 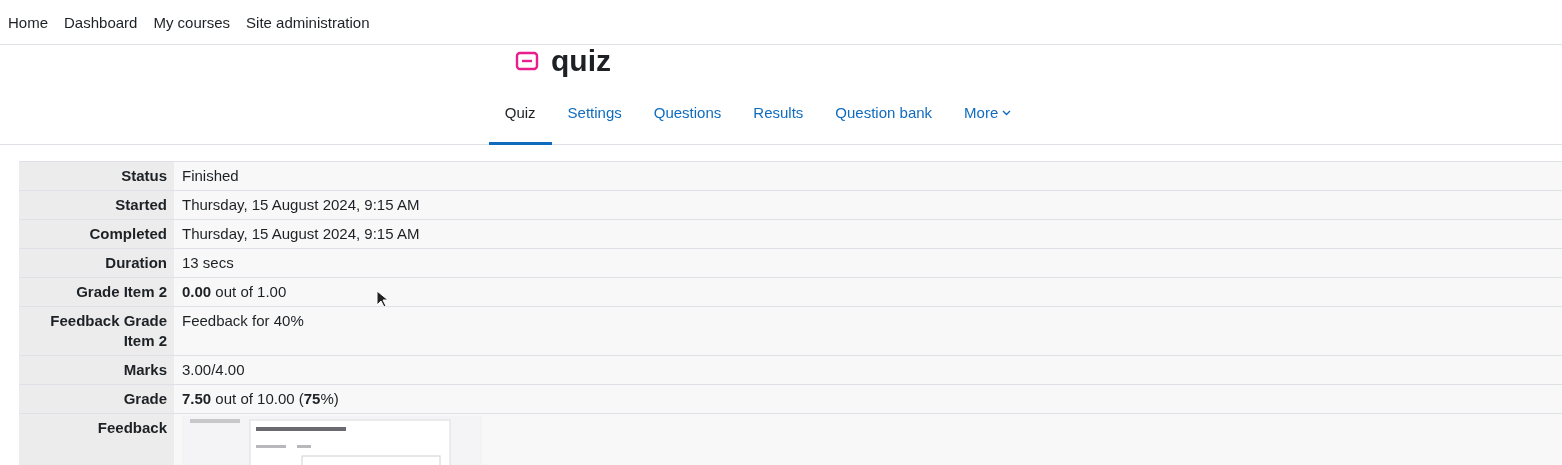 I want to click on page-title: quiz, so click(x=581, y=61).